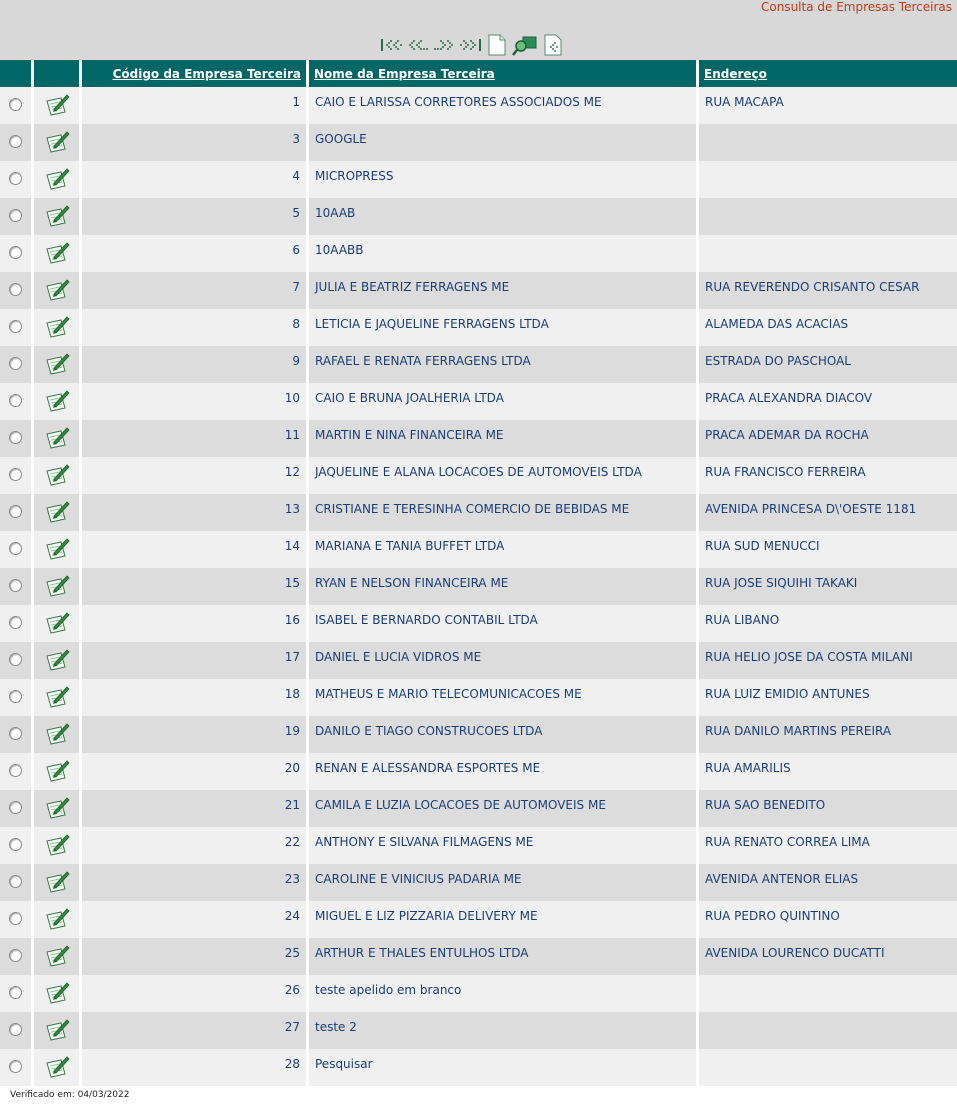 This screenshot has width=957, height=1110. Describe the element at coordinates (195, 179) in the screenshot. I see `codigo-cell: 4` at that location.